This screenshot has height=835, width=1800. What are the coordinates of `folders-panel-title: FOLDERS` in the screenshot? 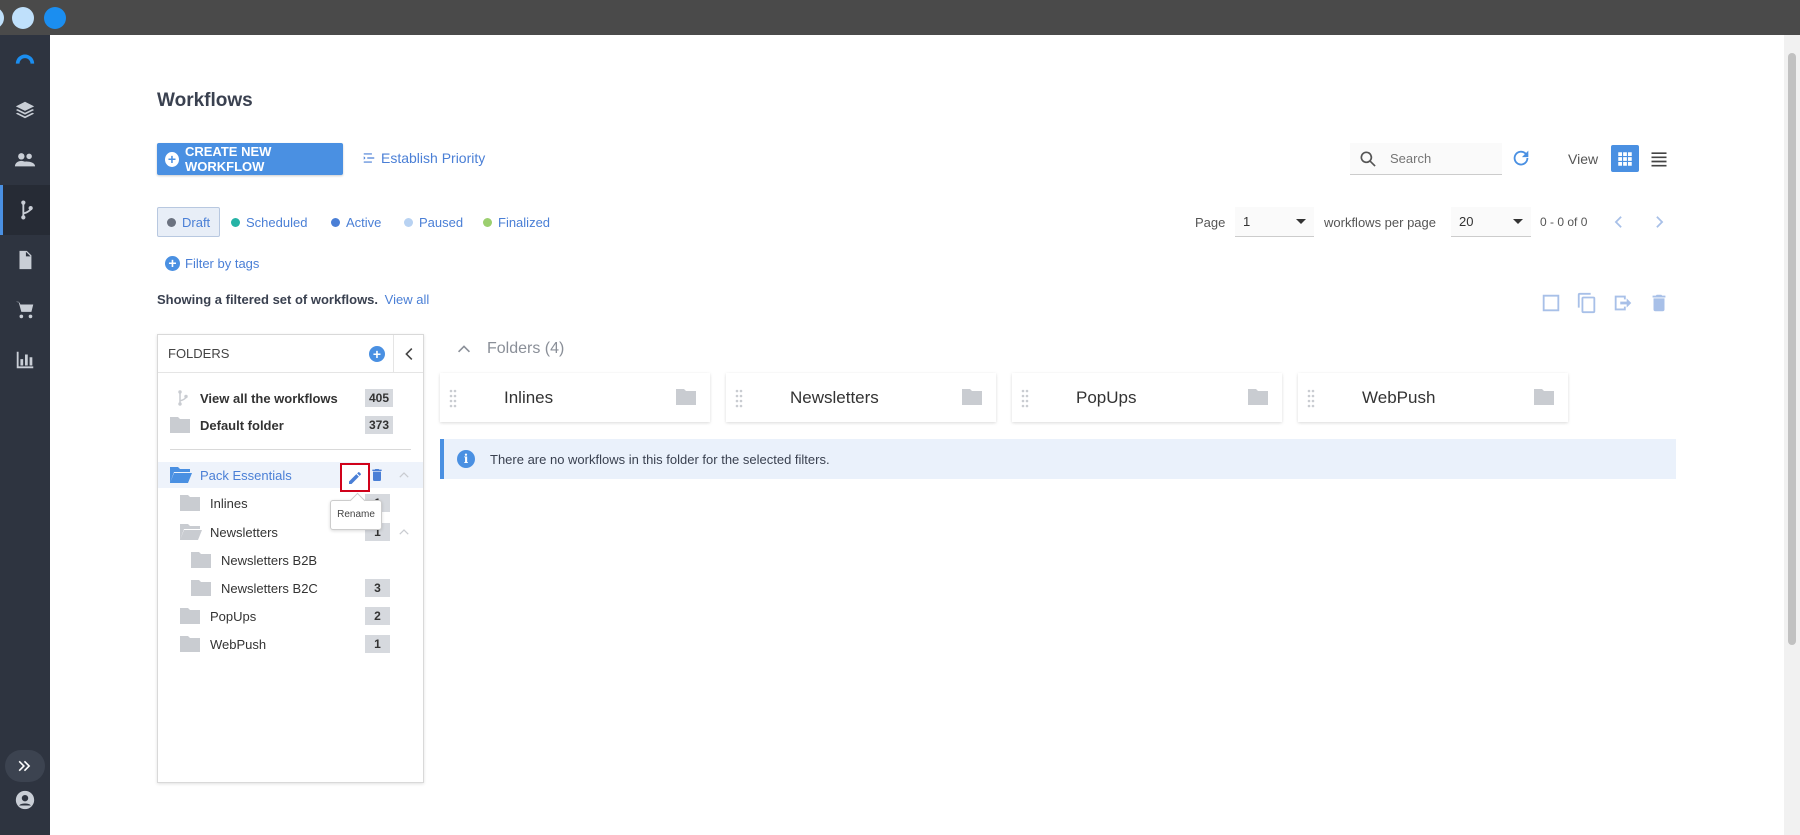 It's located at (199, 353).